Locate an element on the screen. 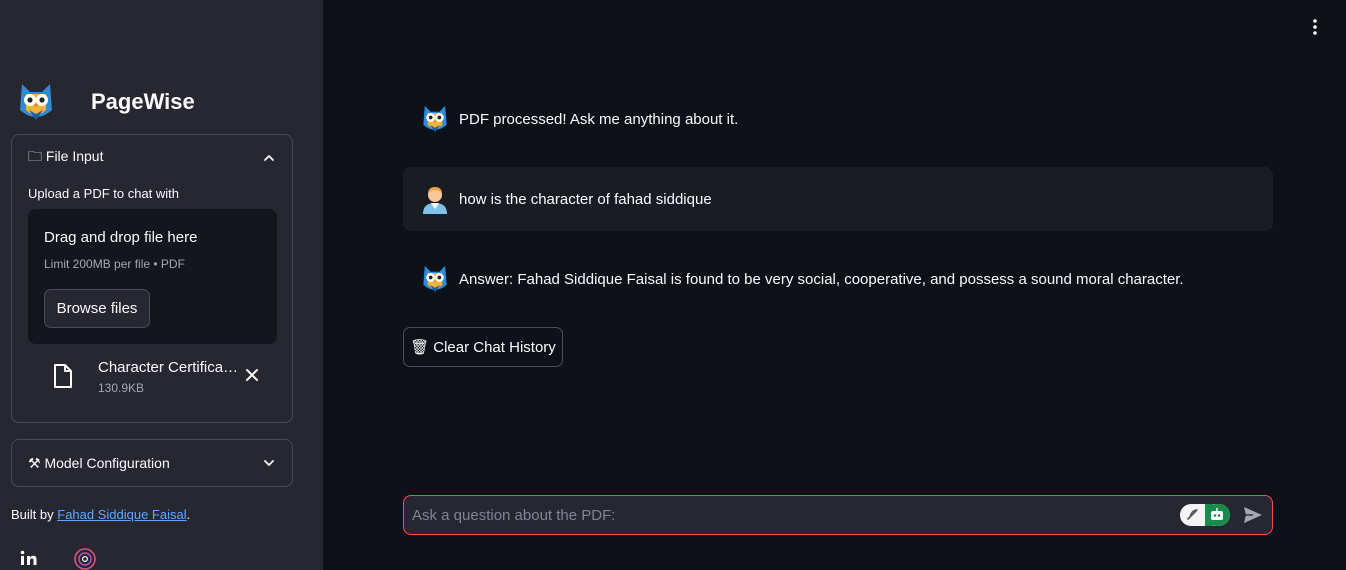 This screenshot has width=1346, height=570. dropzone-limit: Limit 200MB per file • PDF is located at coordinates (114, 264).